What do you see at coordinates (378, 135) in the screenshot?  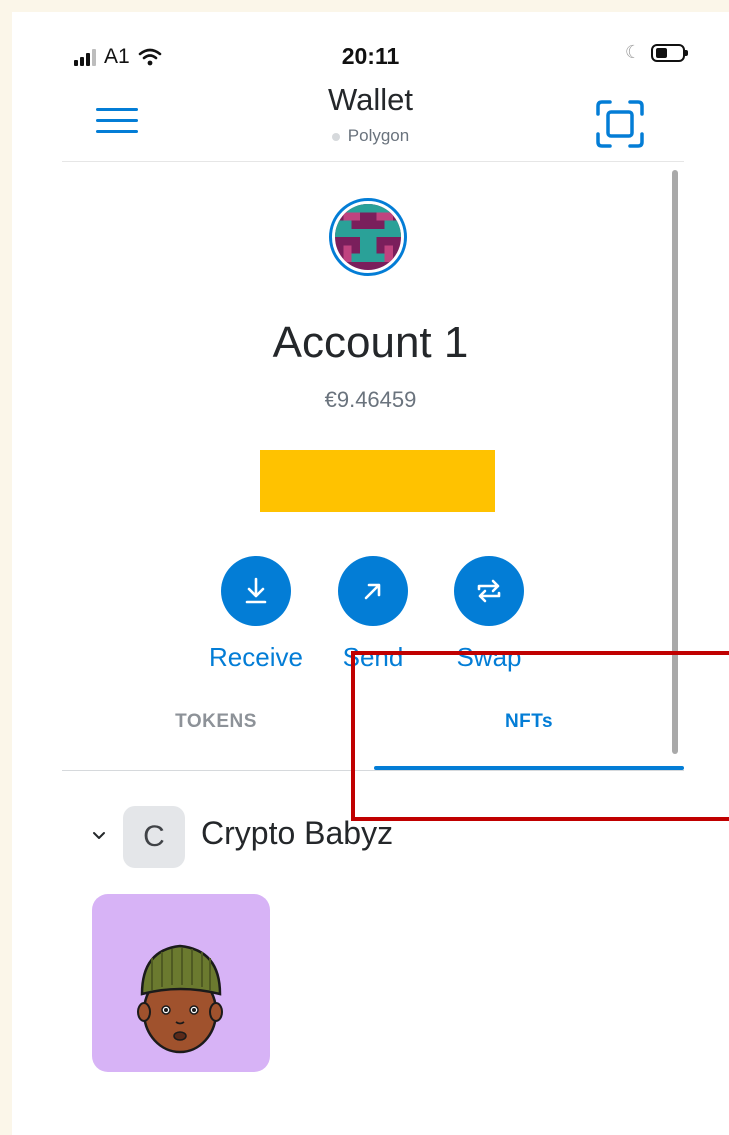 I see `network-name: Polygon` at bounding box center [378, 135].